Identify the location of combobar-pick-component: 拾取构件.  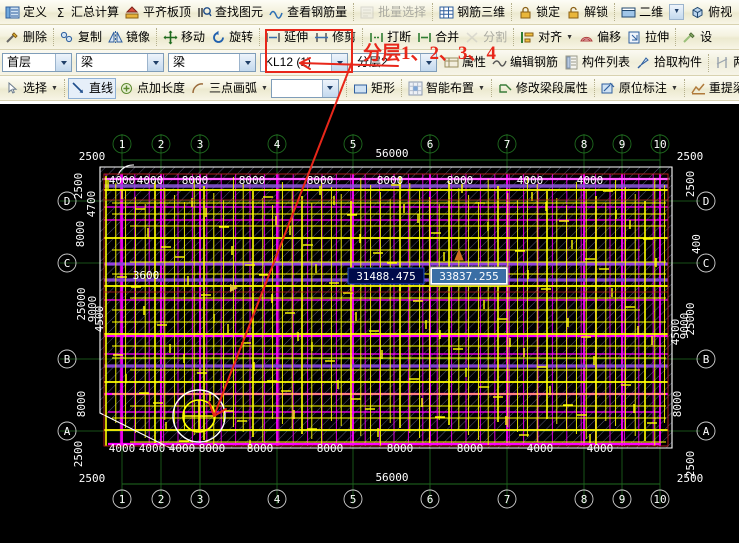
(669, 62).